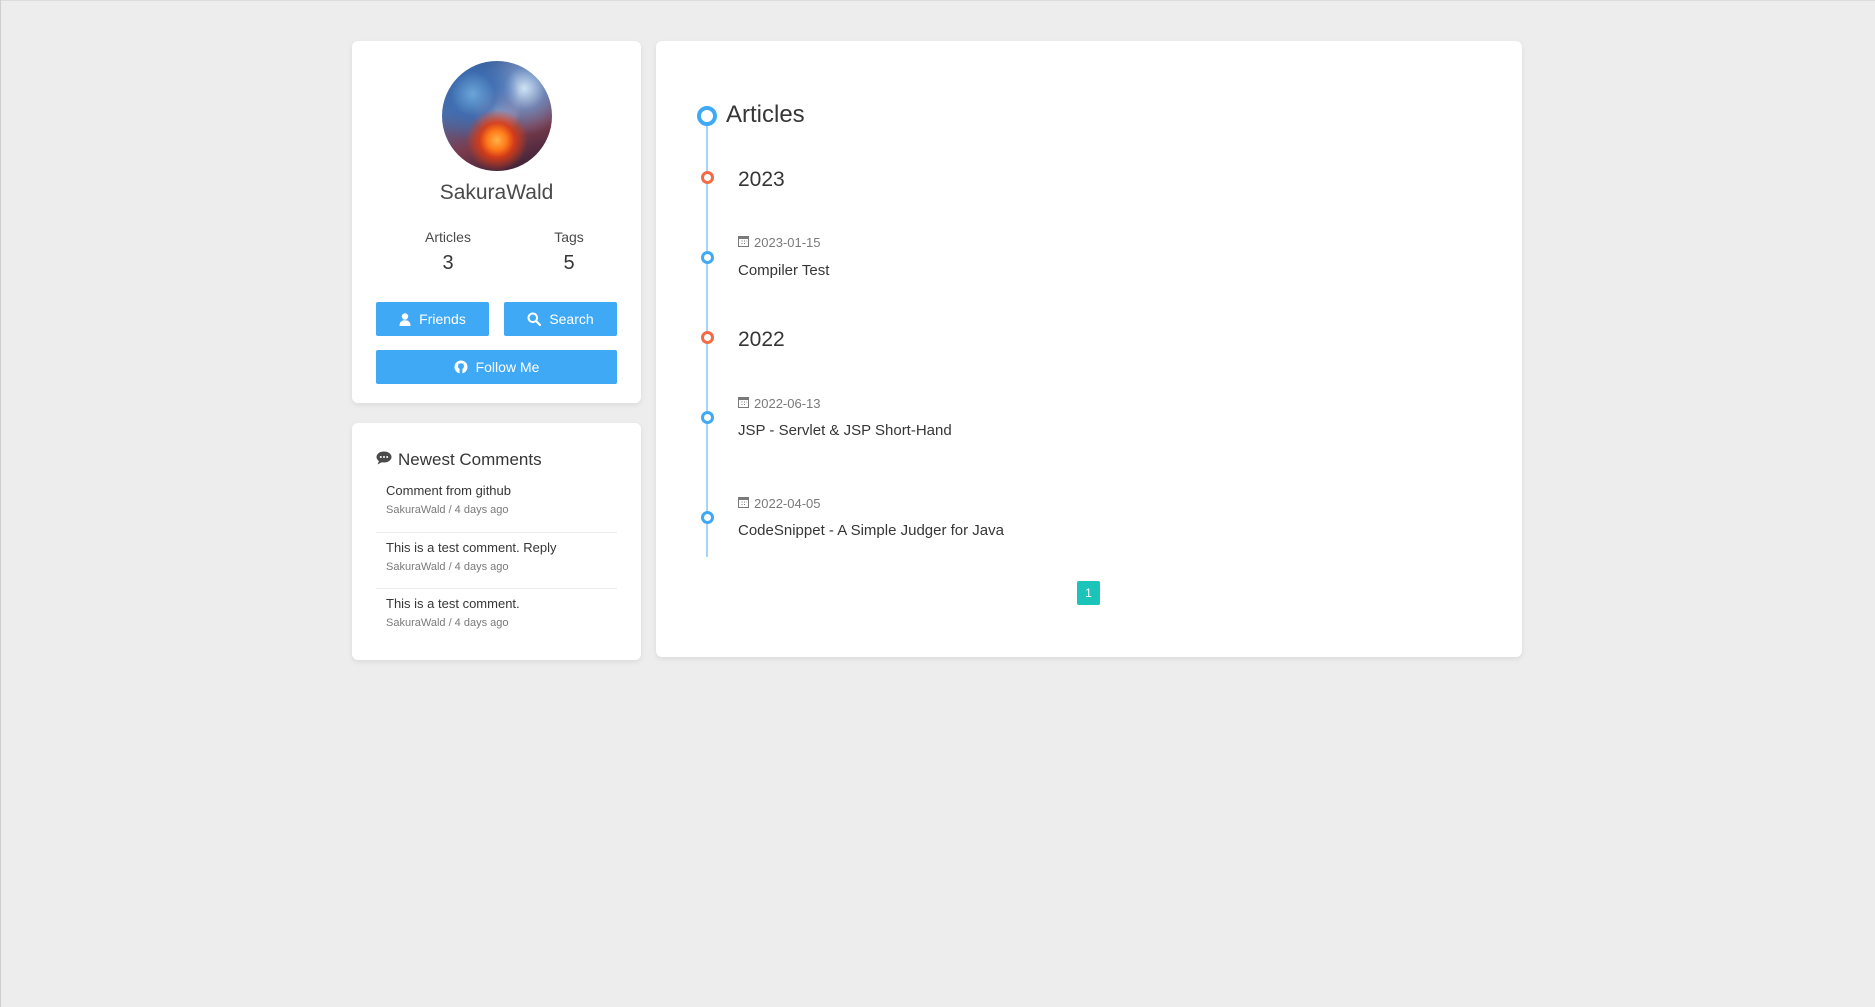 The image size is (1875, 1007). I want to click on post-date-text: 2022-04-05, so click(787, 503).